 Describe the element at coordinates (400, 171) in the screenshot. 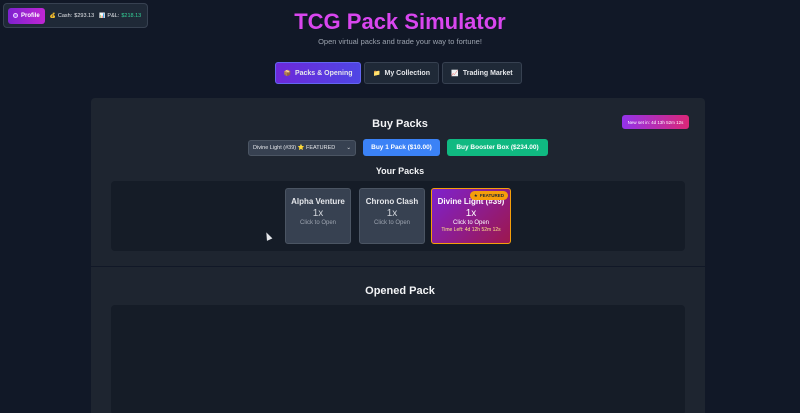

I see `your-packs-heading: Your Packs` at that location.